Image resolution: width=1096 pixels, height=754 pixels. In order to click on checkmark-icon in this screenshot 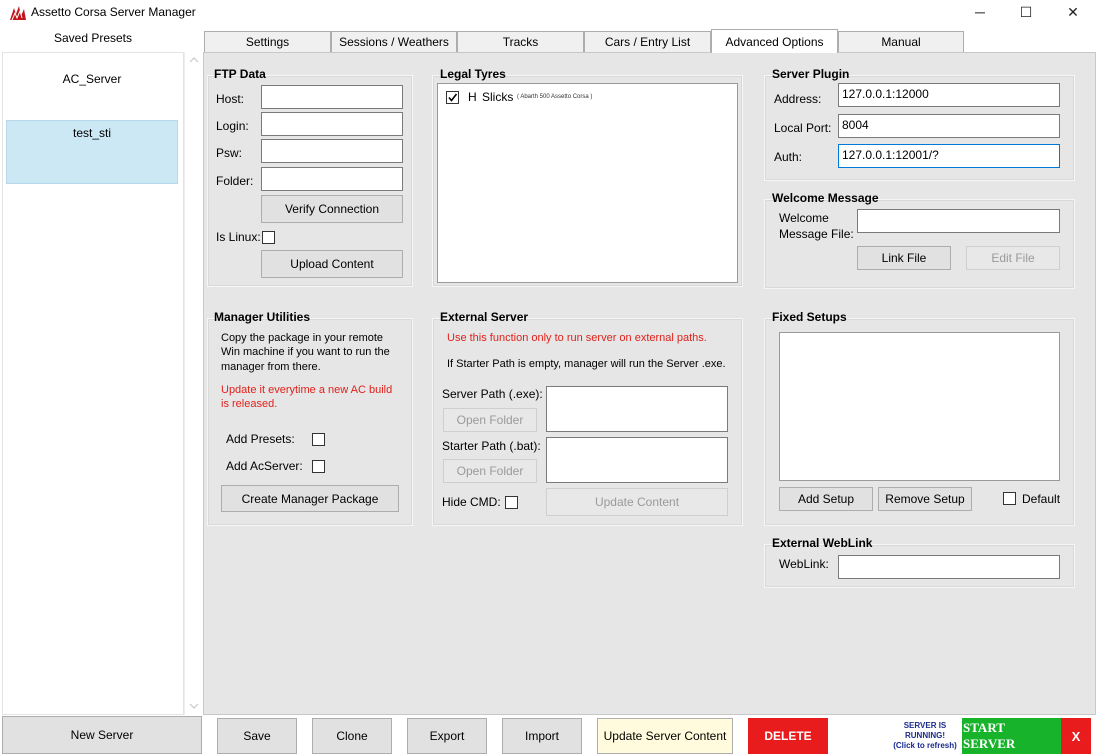, I will do `click(453, 97)`.